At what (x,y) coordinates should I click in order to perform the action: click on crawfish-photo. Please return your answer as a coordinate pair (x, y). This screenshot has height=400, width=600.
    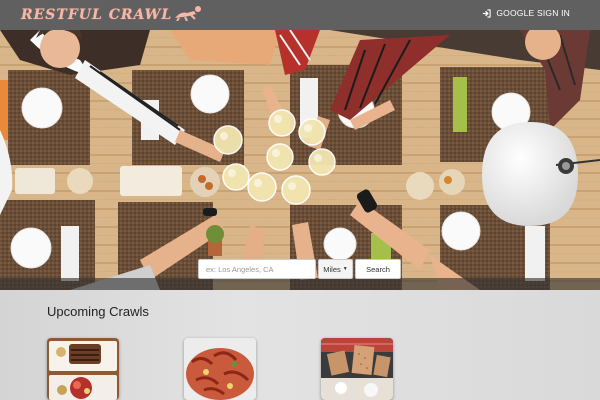
    Looking at the image, I should click on (220, 369).